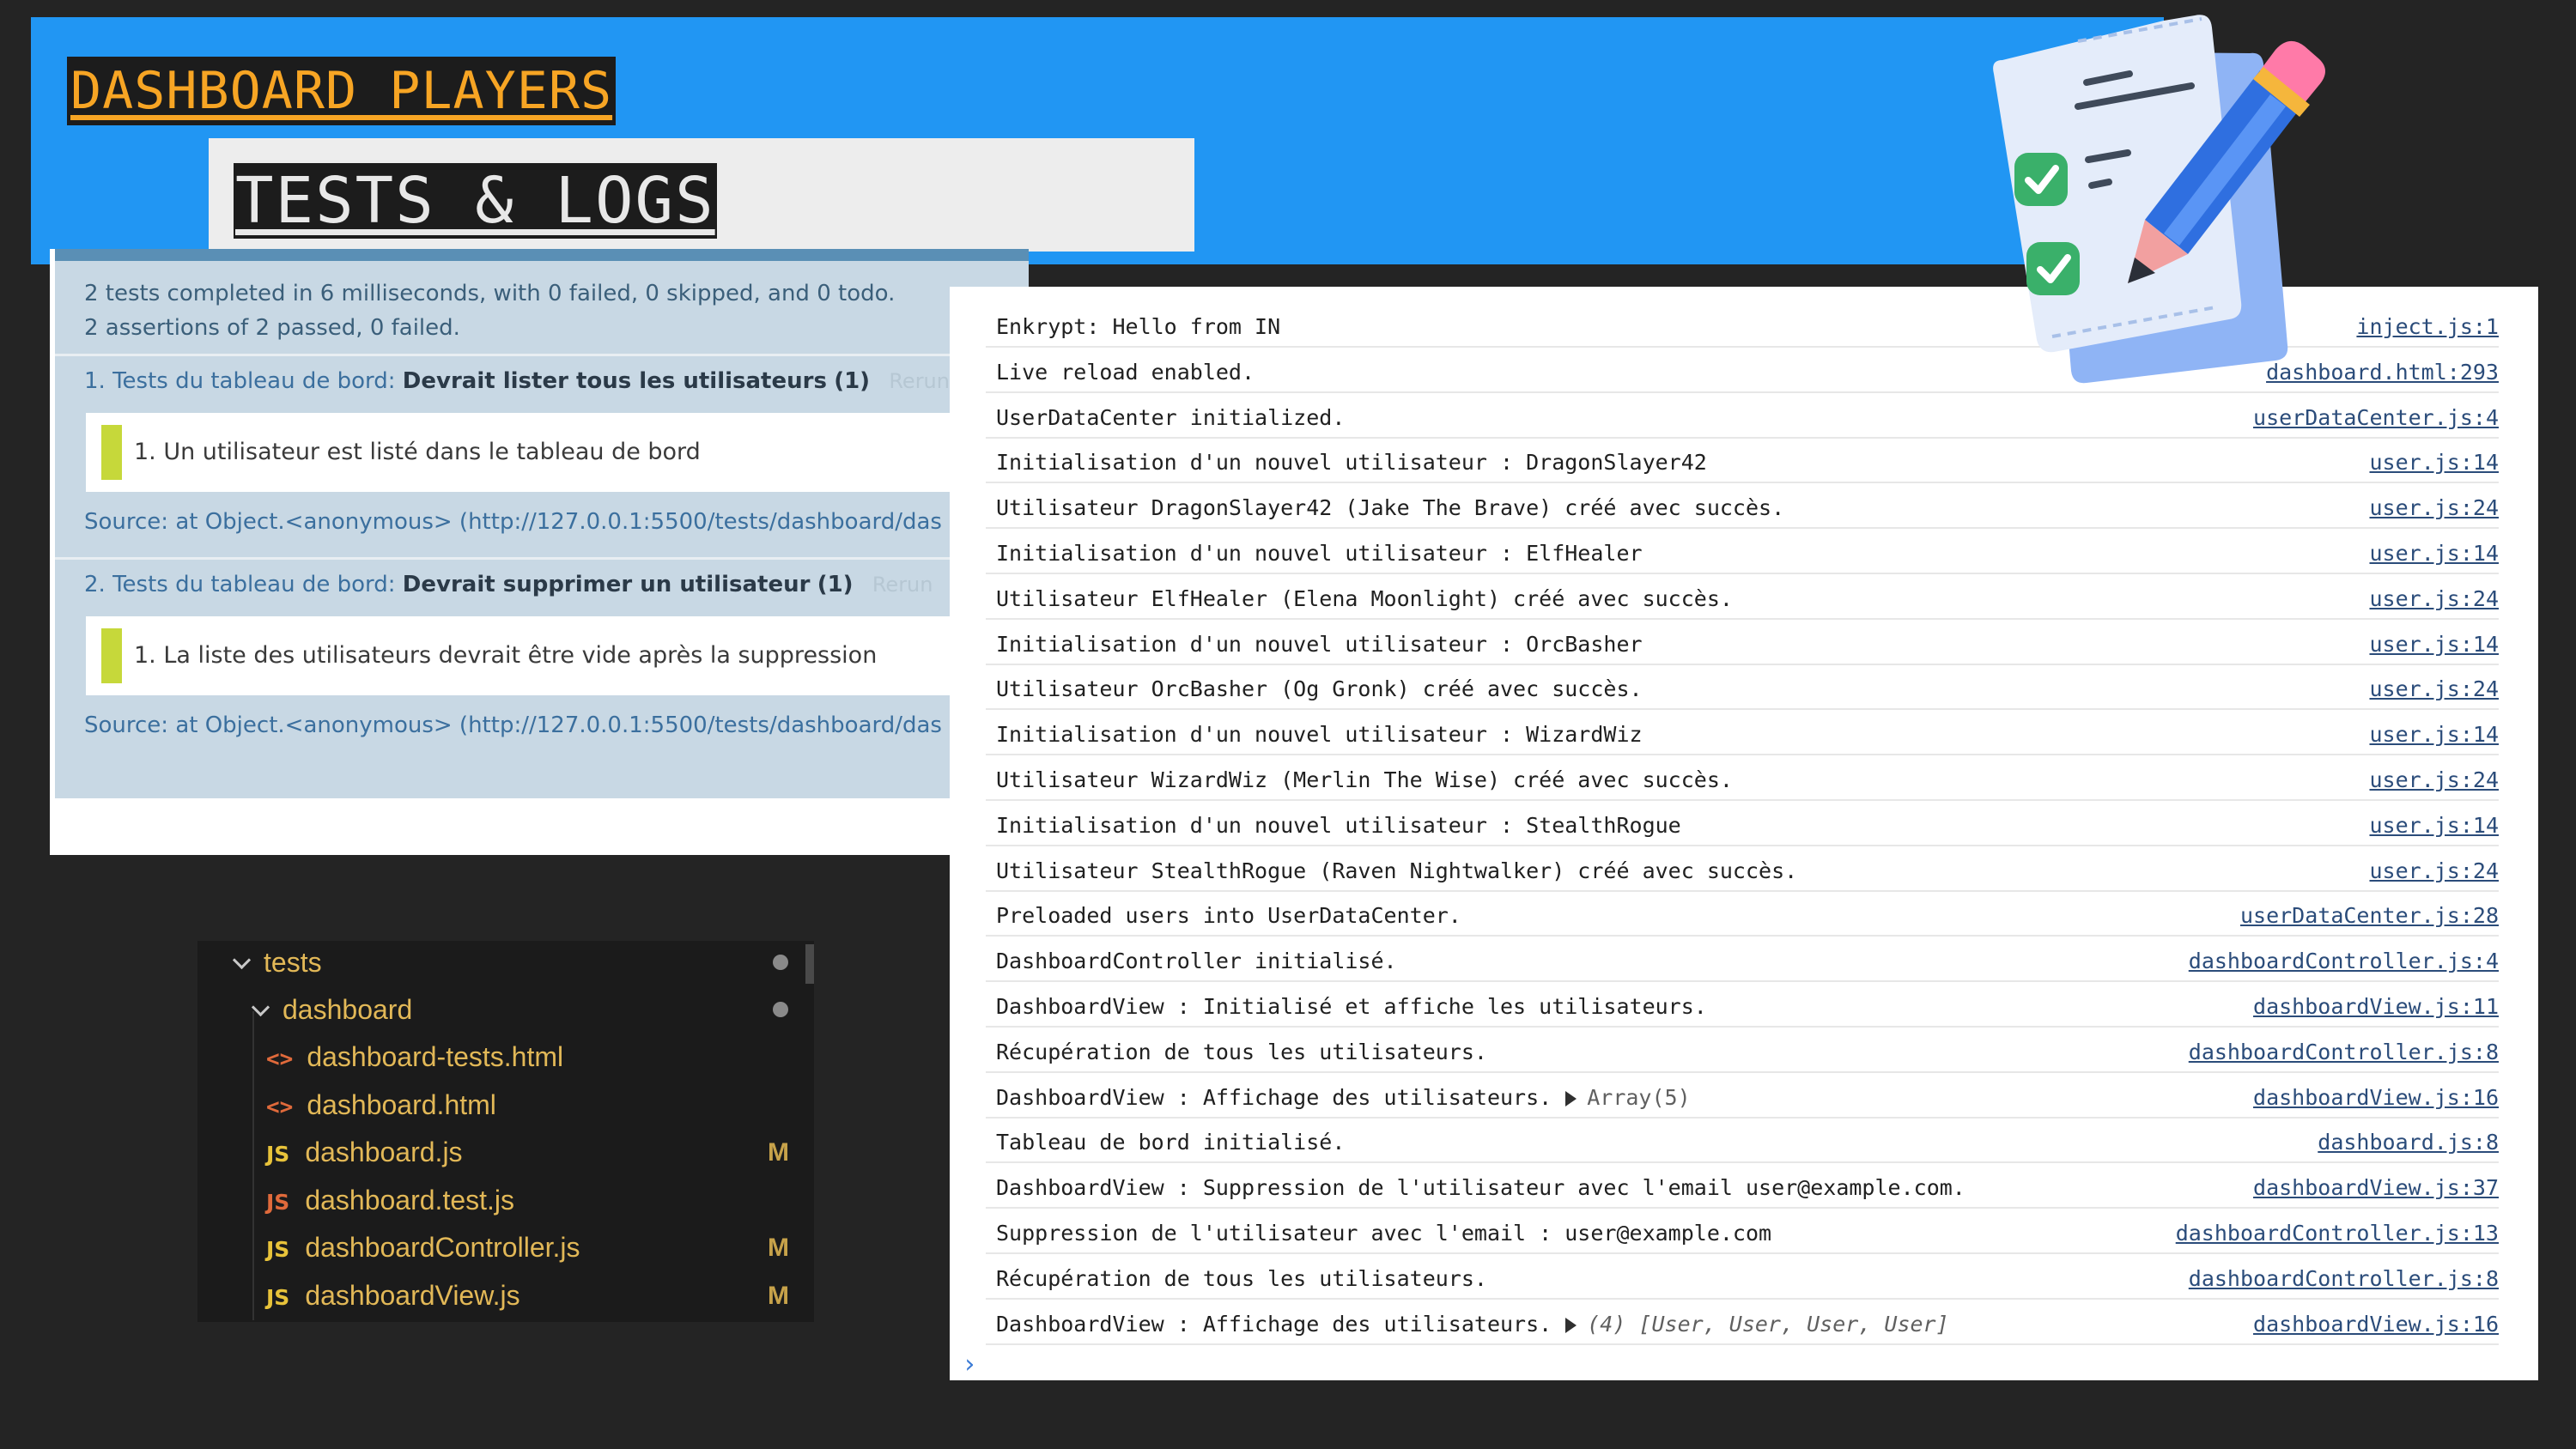 This screenshot has width=2576, height=1449. I want to click on folder-tests: tests, so click(277, 963).